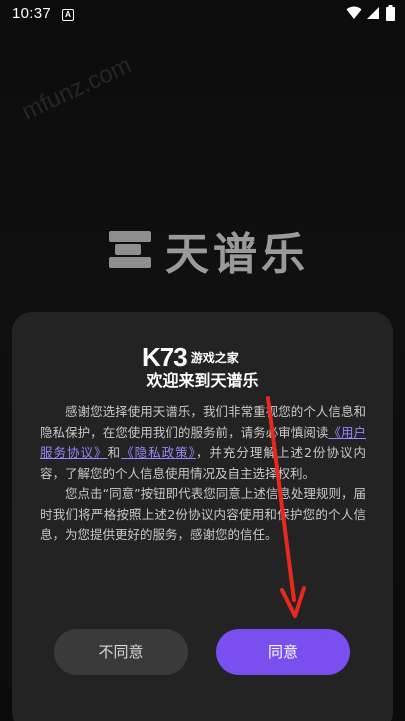 The width and height of the screenshot is (405, 721). I want to click on app-logo: 天谱乐, so click(207, 250).